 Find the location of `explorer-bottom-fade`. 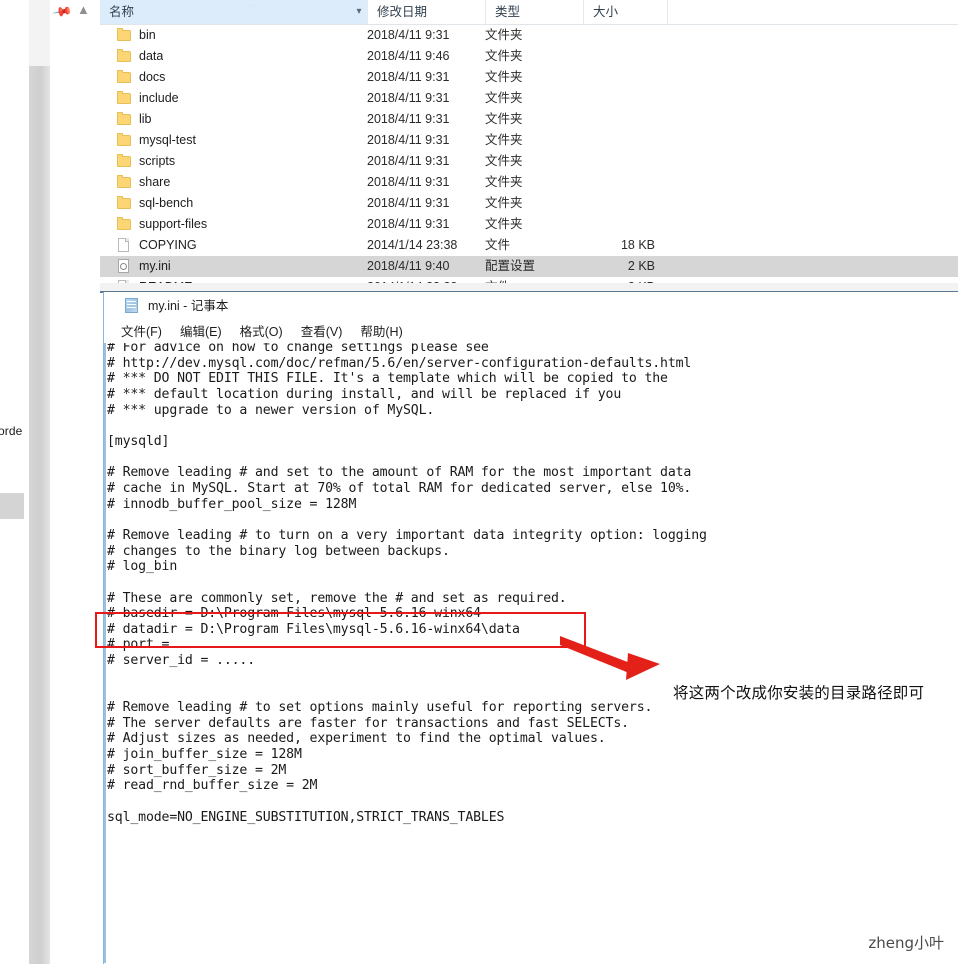

explorer-bottom-fade is located at coordinates (529, 287).